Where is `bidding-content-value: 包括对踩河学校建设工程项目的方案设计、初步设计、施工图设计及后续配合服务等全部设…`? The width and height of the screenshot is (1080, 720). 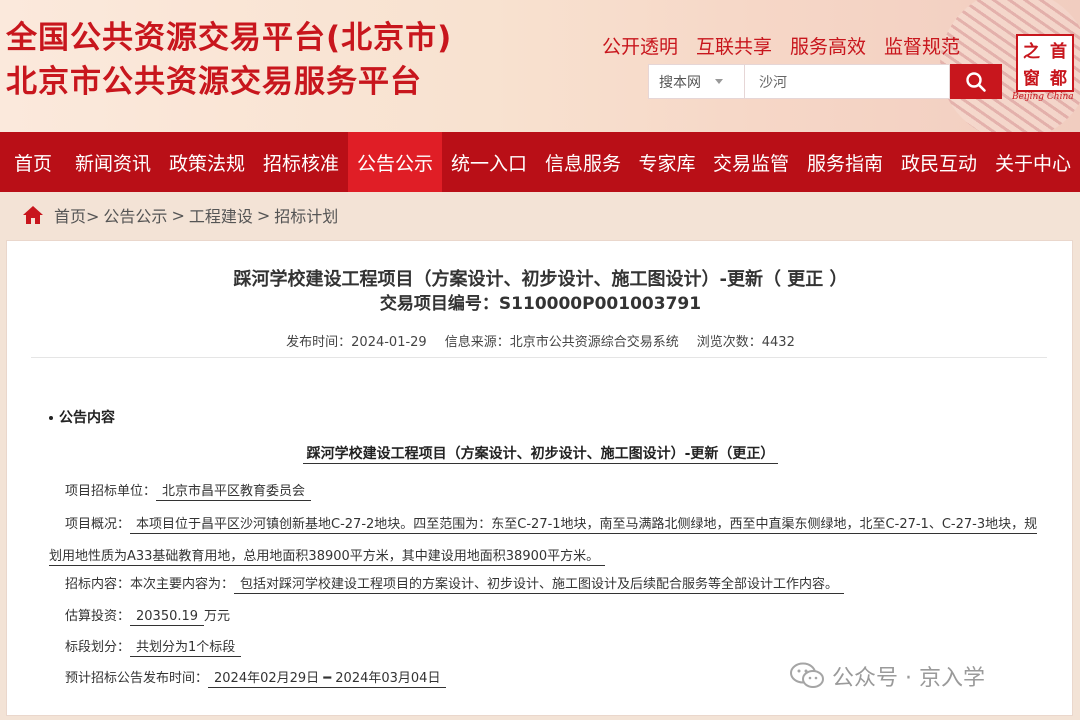
bidding-content-value: 包括对踩河学校建设工程项目的方案设计、初步设计、施工图设计及后续配合服务等全部设… is located at coordinates (539, 585).